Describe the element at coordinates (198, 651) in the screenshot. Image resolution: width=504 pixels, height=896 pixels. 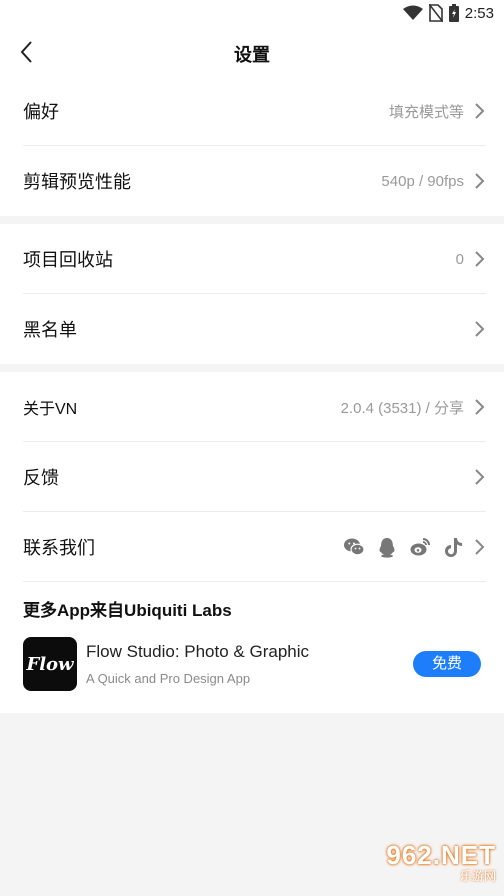
I see `app-name: Flow Studio: Photo & Graphic` at that location.